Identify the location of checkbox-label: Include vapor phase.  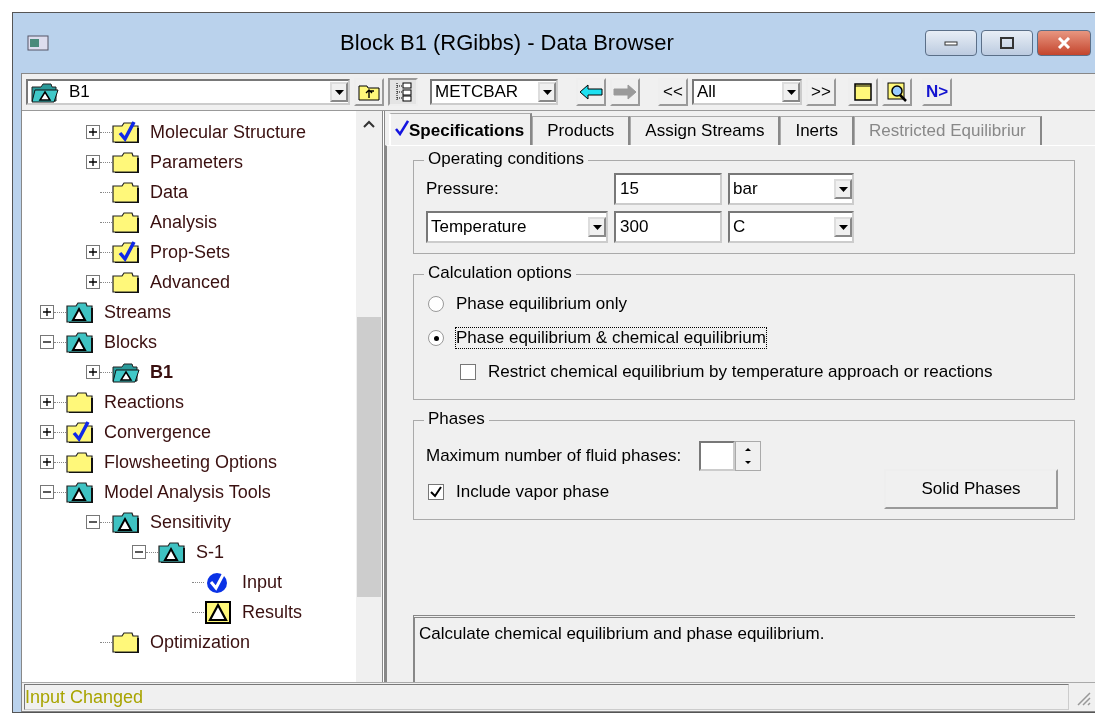
(533, 492).